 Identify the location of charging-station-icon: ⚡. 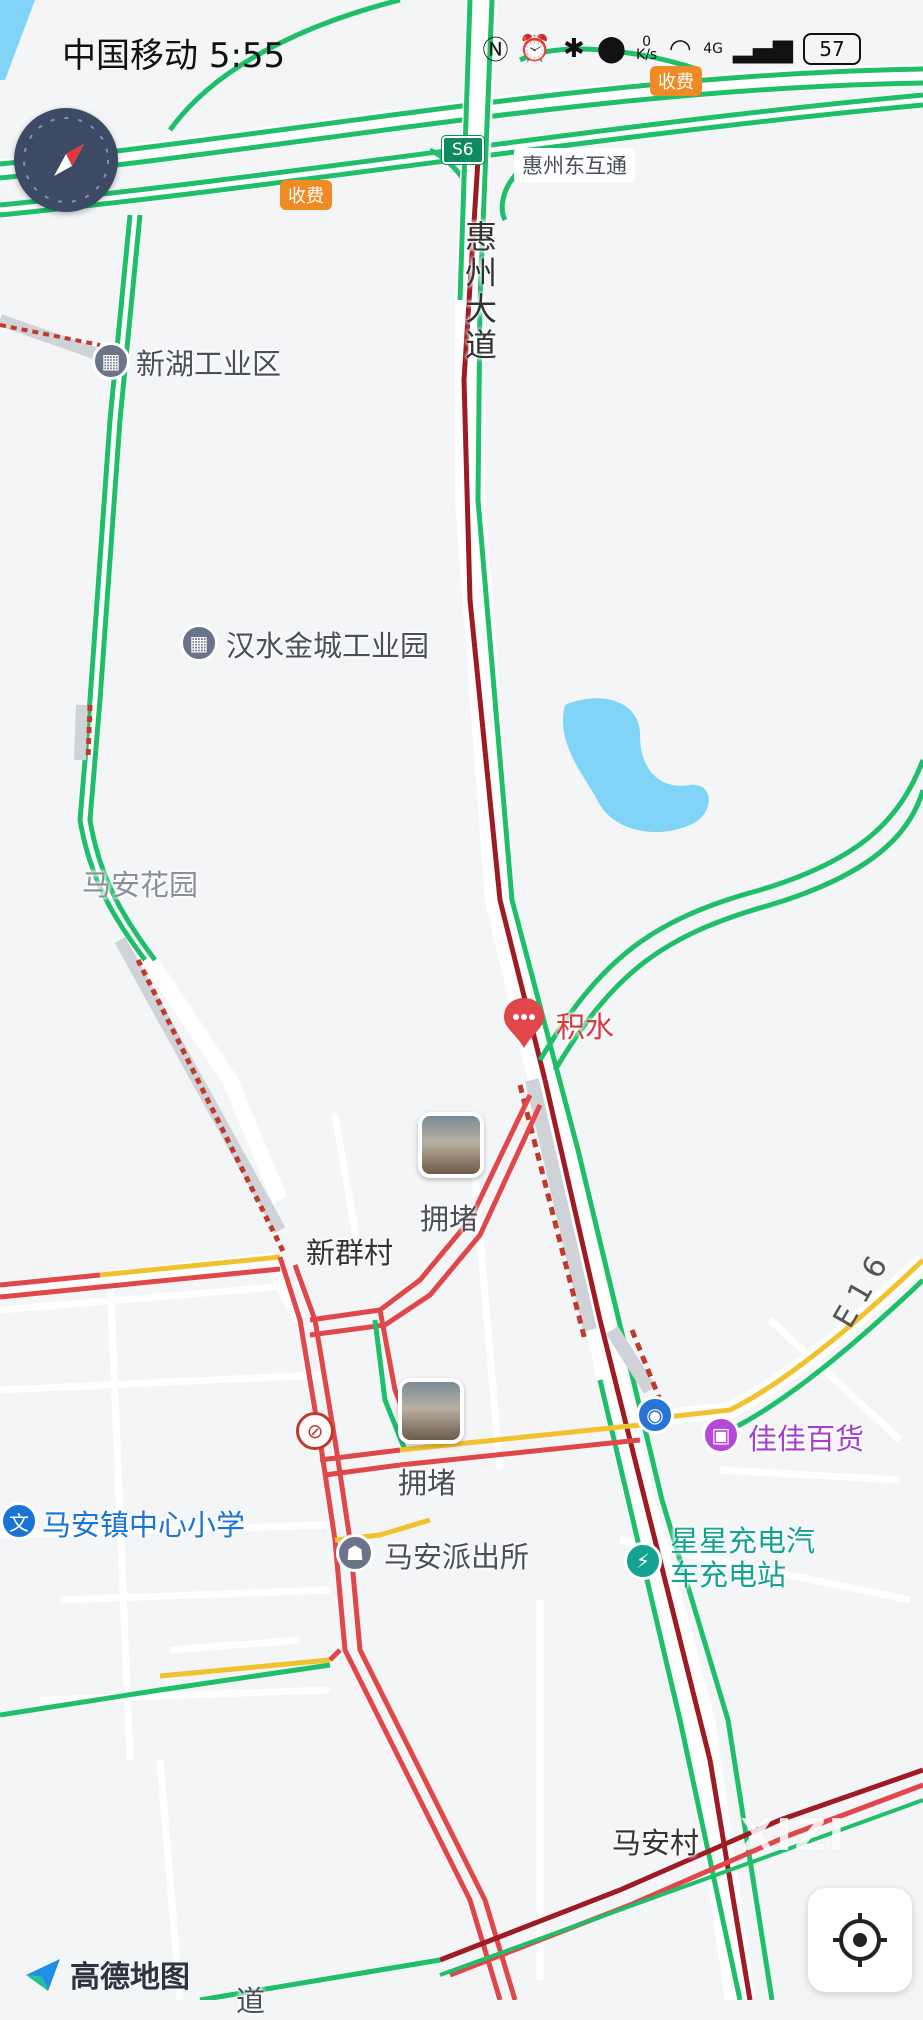
(643, 1561).